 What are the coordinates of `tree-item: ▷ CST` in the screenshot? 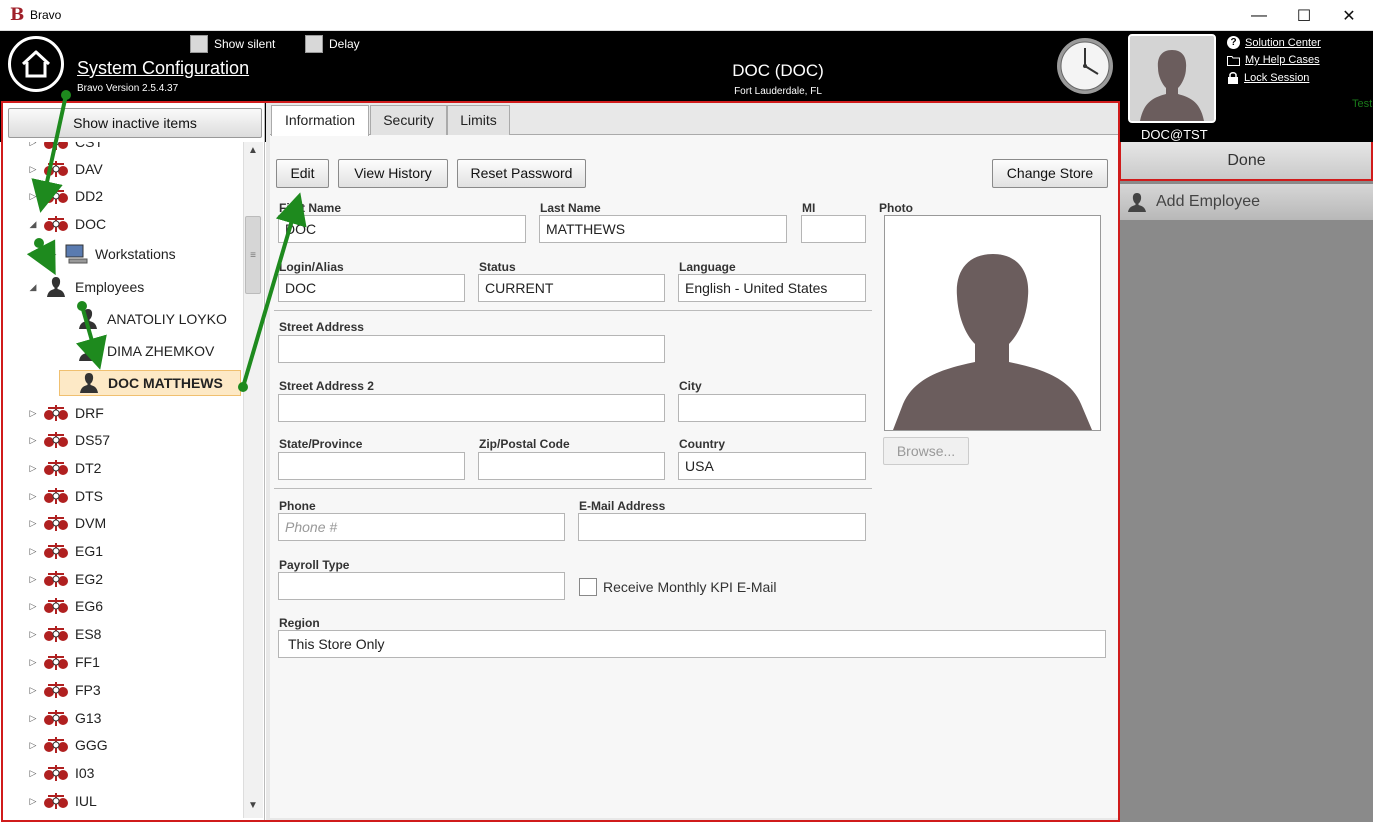 It's located at (65, 148).